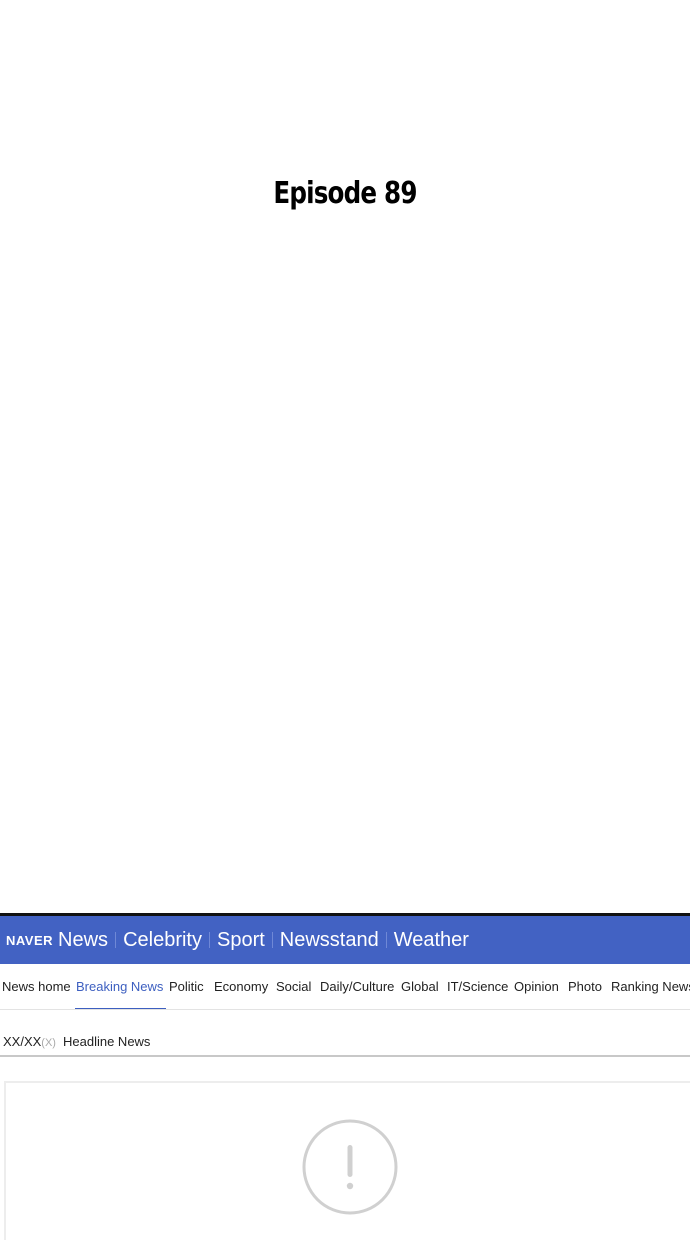  Describe the element at coordinates (107, 1041) in the screenshot. I see `headline-news-label: Headline News` at that location.